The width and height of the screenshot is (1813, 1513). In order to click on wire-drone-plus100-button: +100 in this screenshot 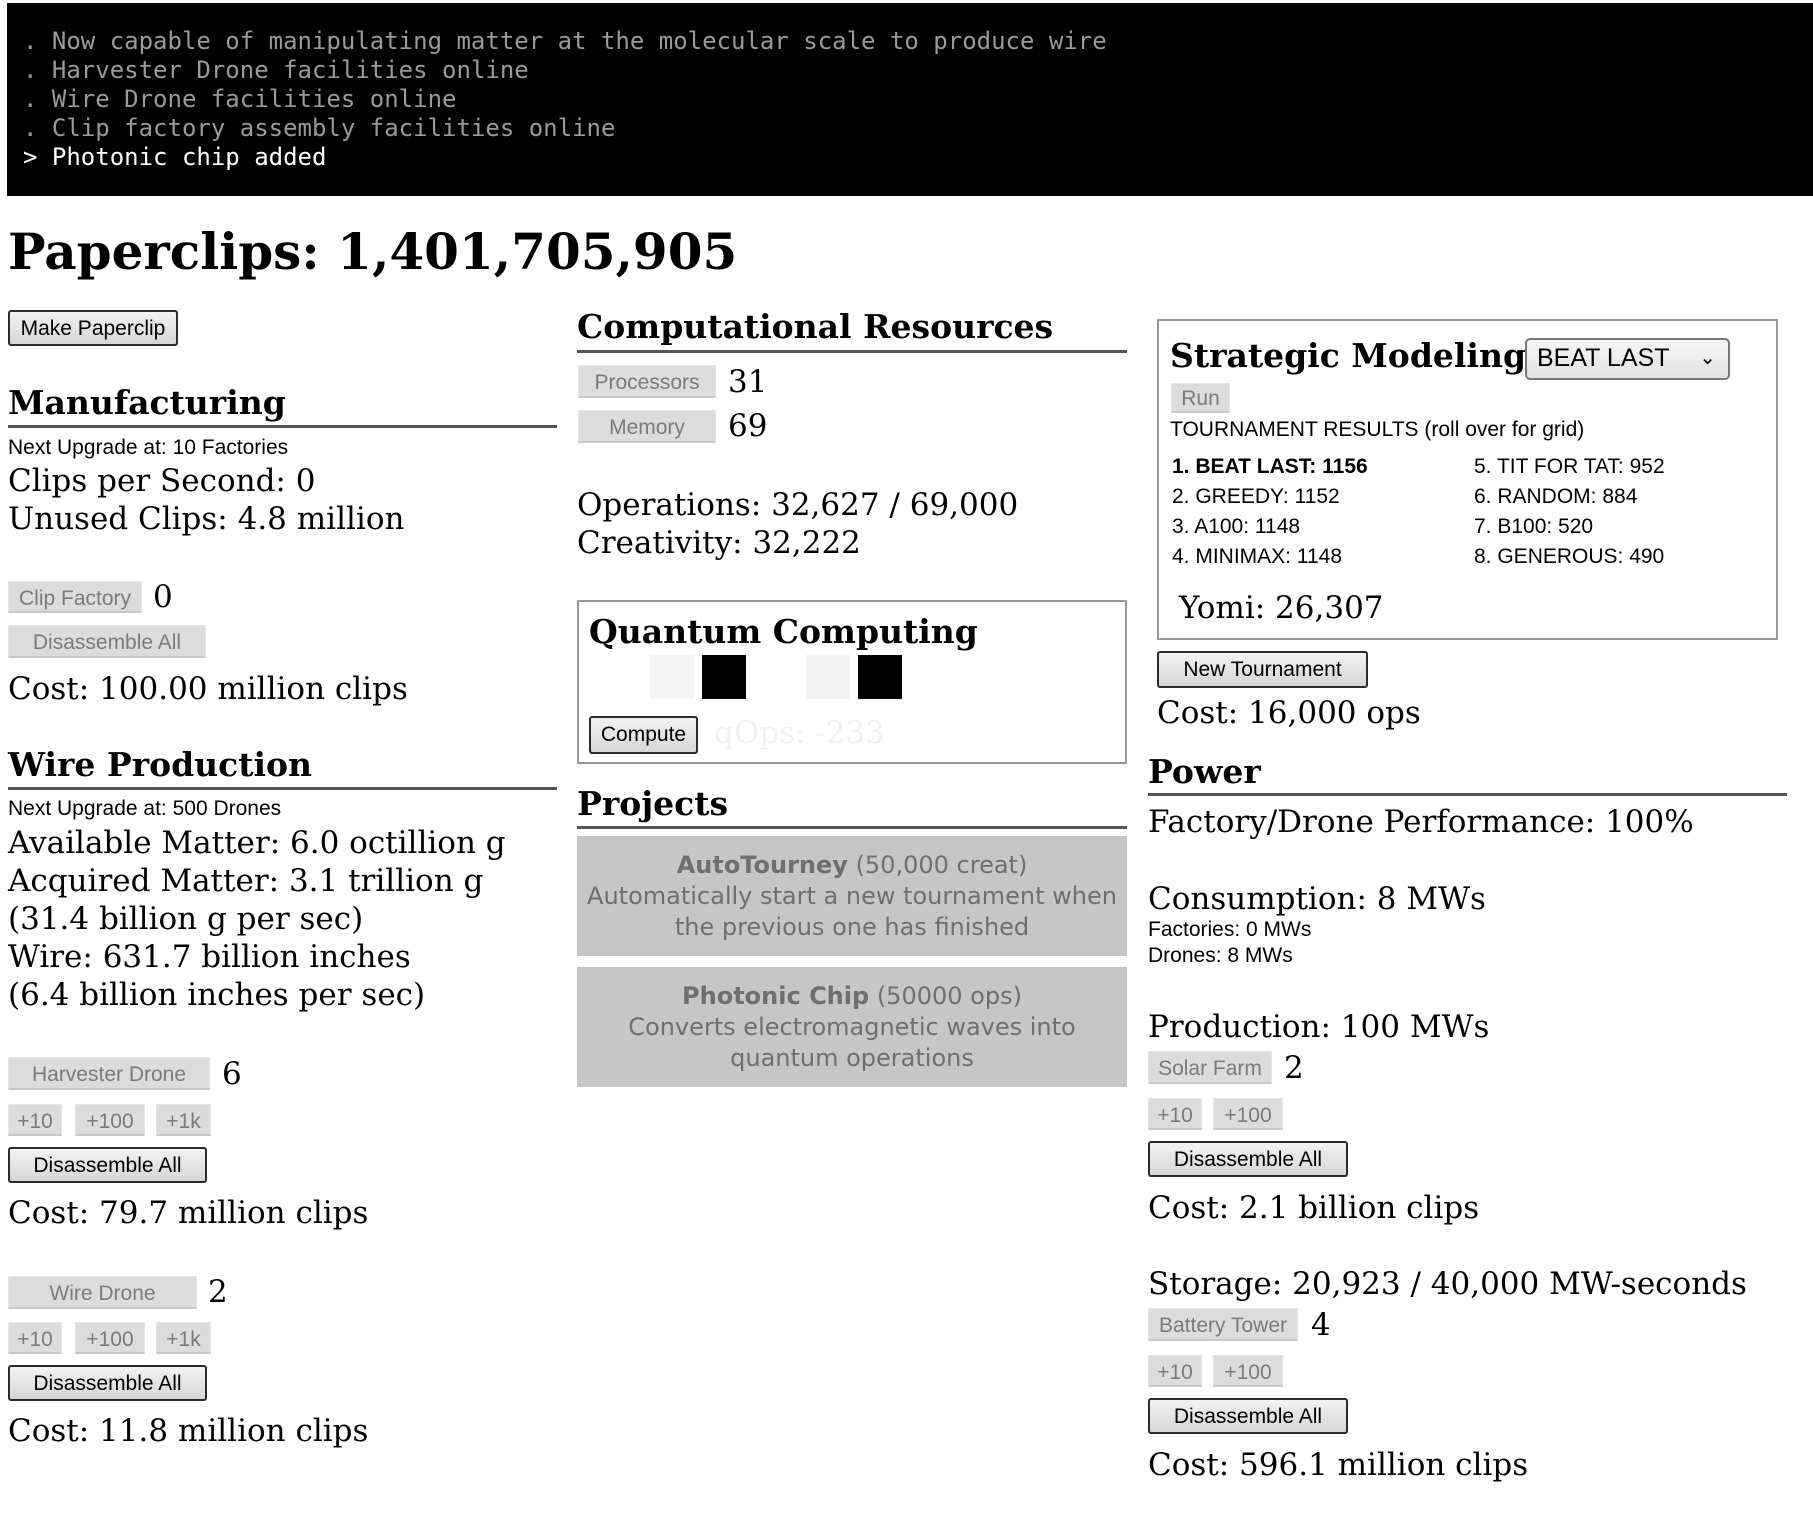, I will do `click(110, 1338)`.